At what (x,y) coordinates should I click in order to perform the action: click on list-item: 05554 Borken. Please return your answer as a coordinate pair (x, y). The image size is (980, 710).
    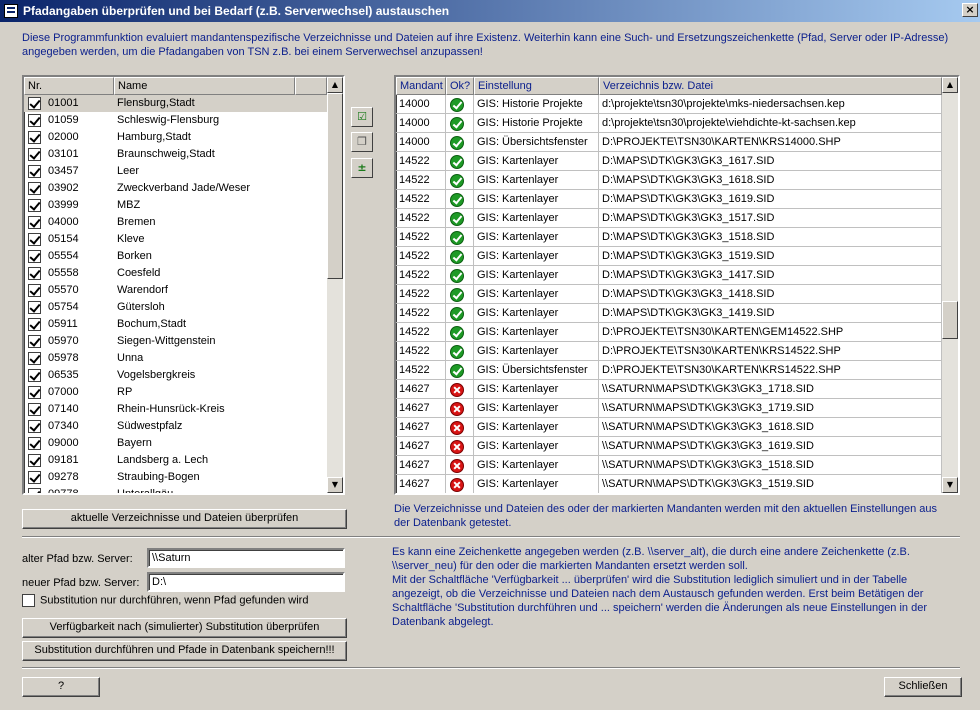
    Looking at the image, I should click on (175, 256).